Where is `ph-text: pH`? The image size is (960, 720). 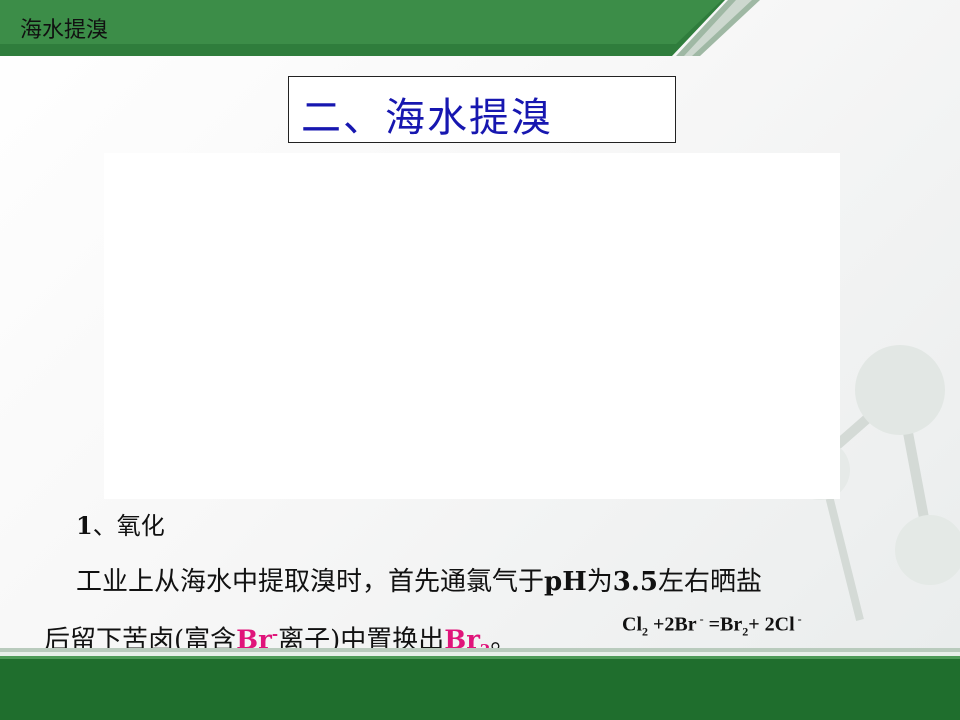 ph-text: pH is located at coordinates (565, 582).